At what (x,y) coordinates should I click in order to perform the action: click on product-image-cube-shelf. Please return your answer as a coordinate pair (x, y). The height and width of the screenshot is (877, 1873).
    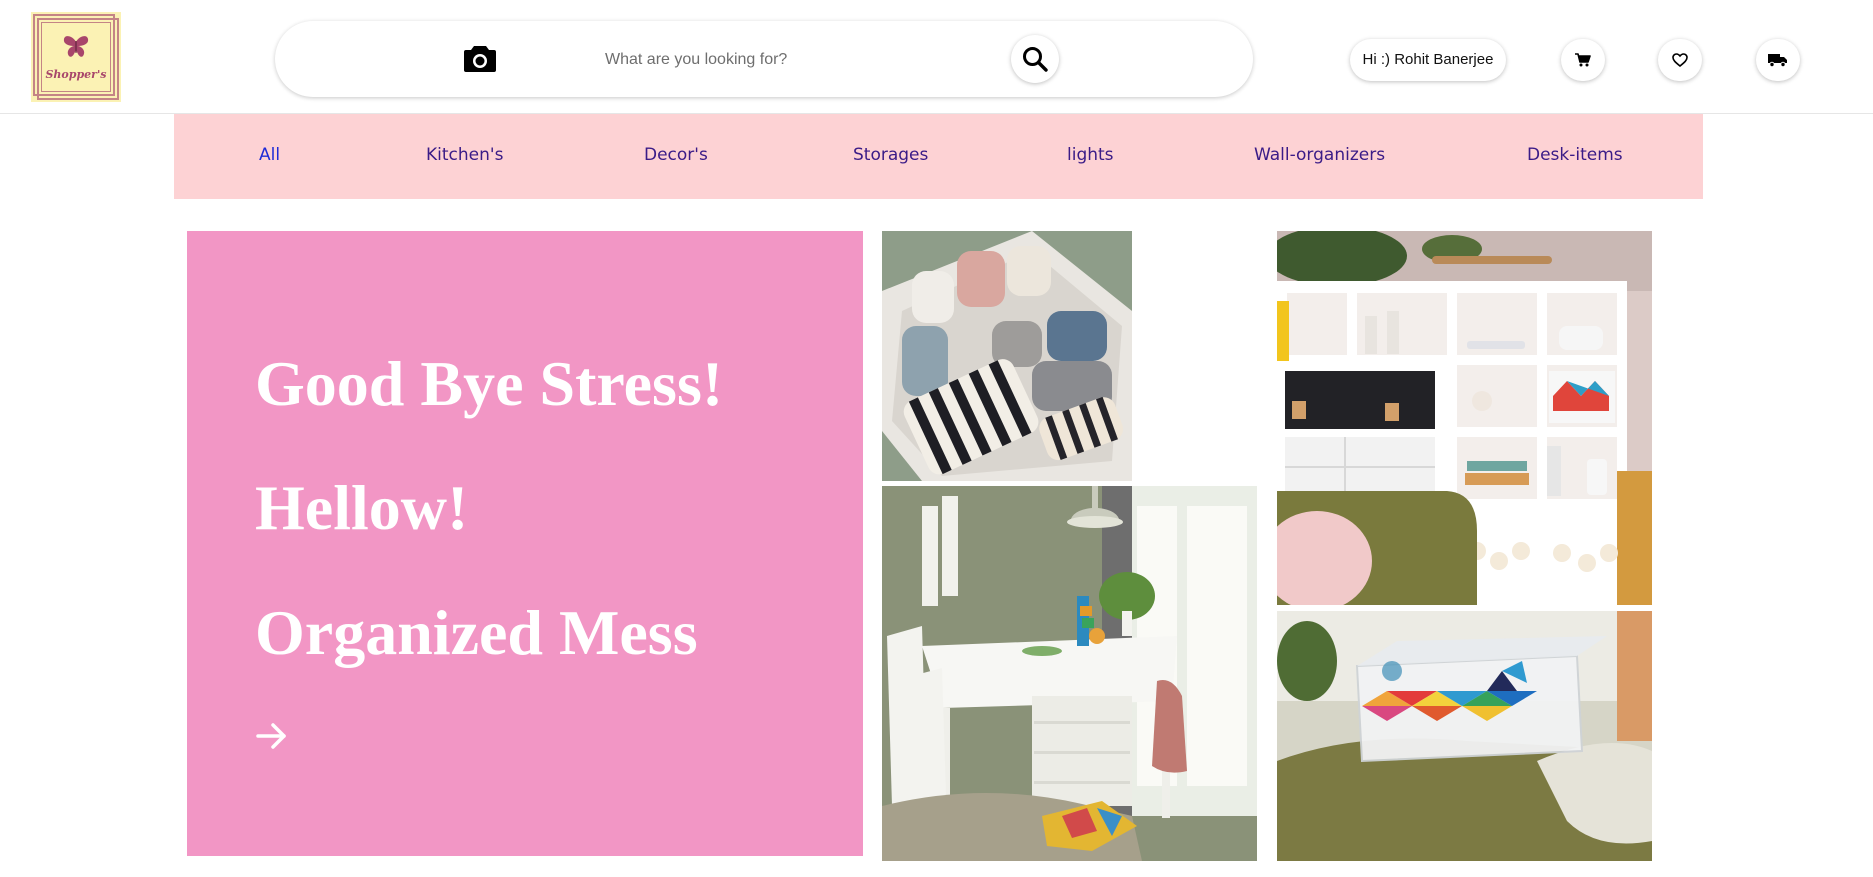
    Looking at the image, I should click on (1464, 418).